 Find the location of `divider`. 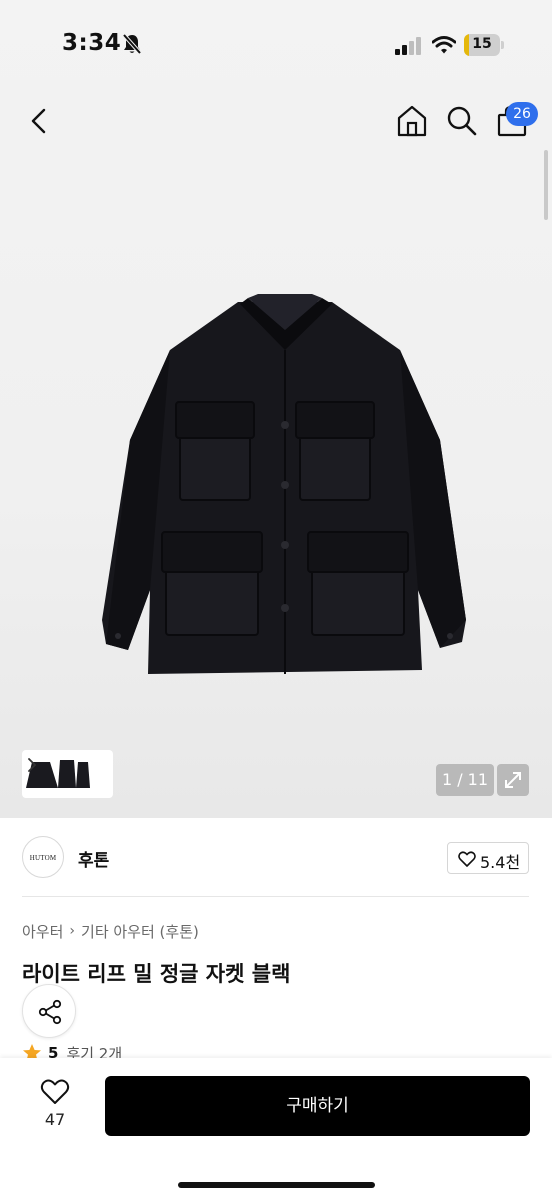

divider is located at coordinates (275, 896).